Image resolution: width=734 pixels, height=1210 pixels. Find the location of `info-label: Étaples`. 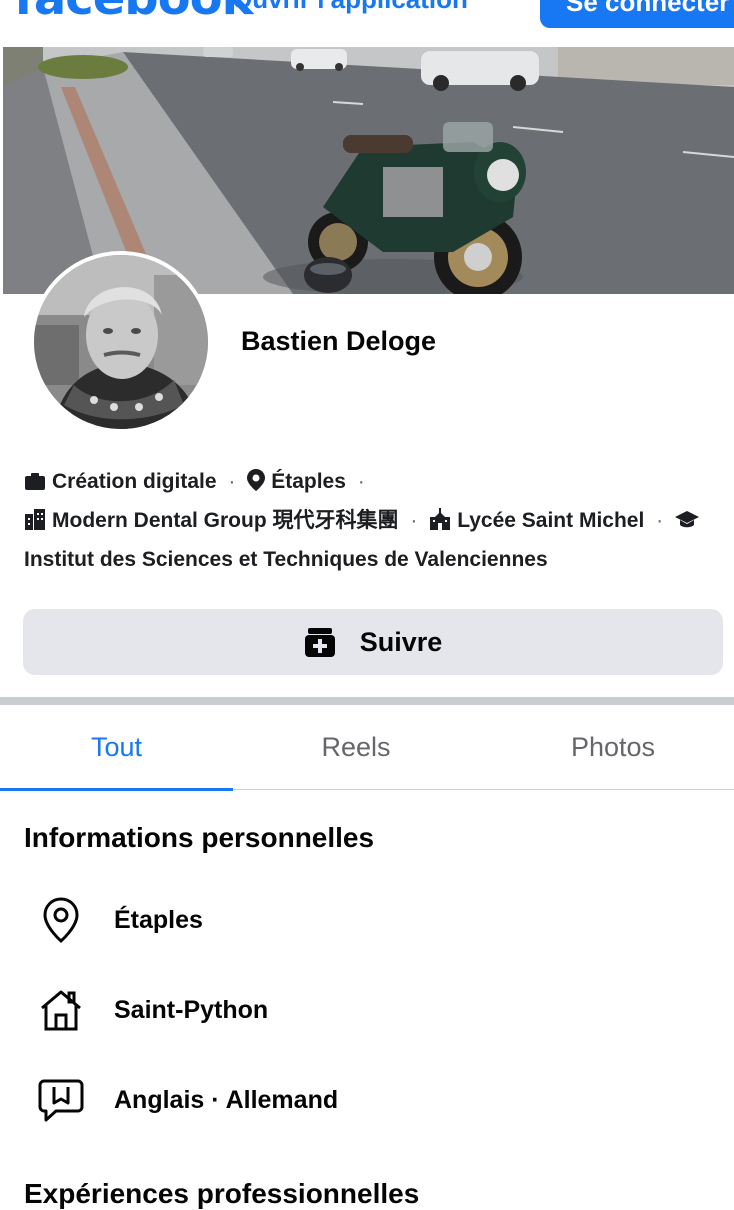

info-label: Étaples is located at coordinates (158, 919).